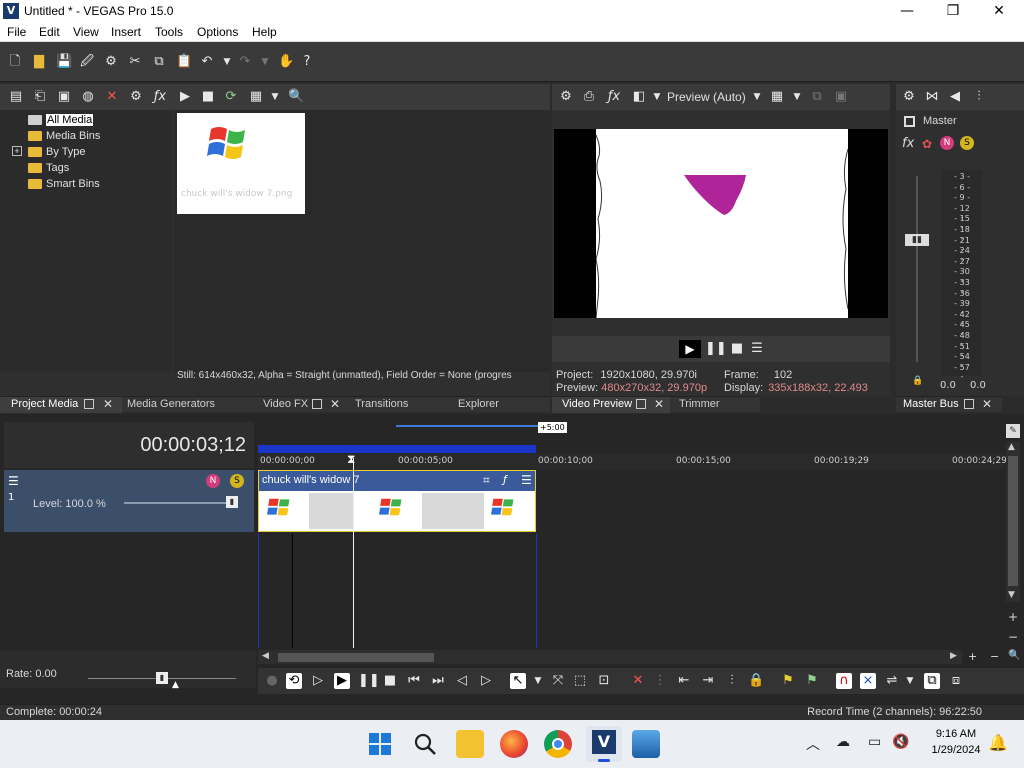  What do you see at coordinates (245, 62) in the screenshot?
I see `redo-icon: ↷` at bounding box center [245, 62].